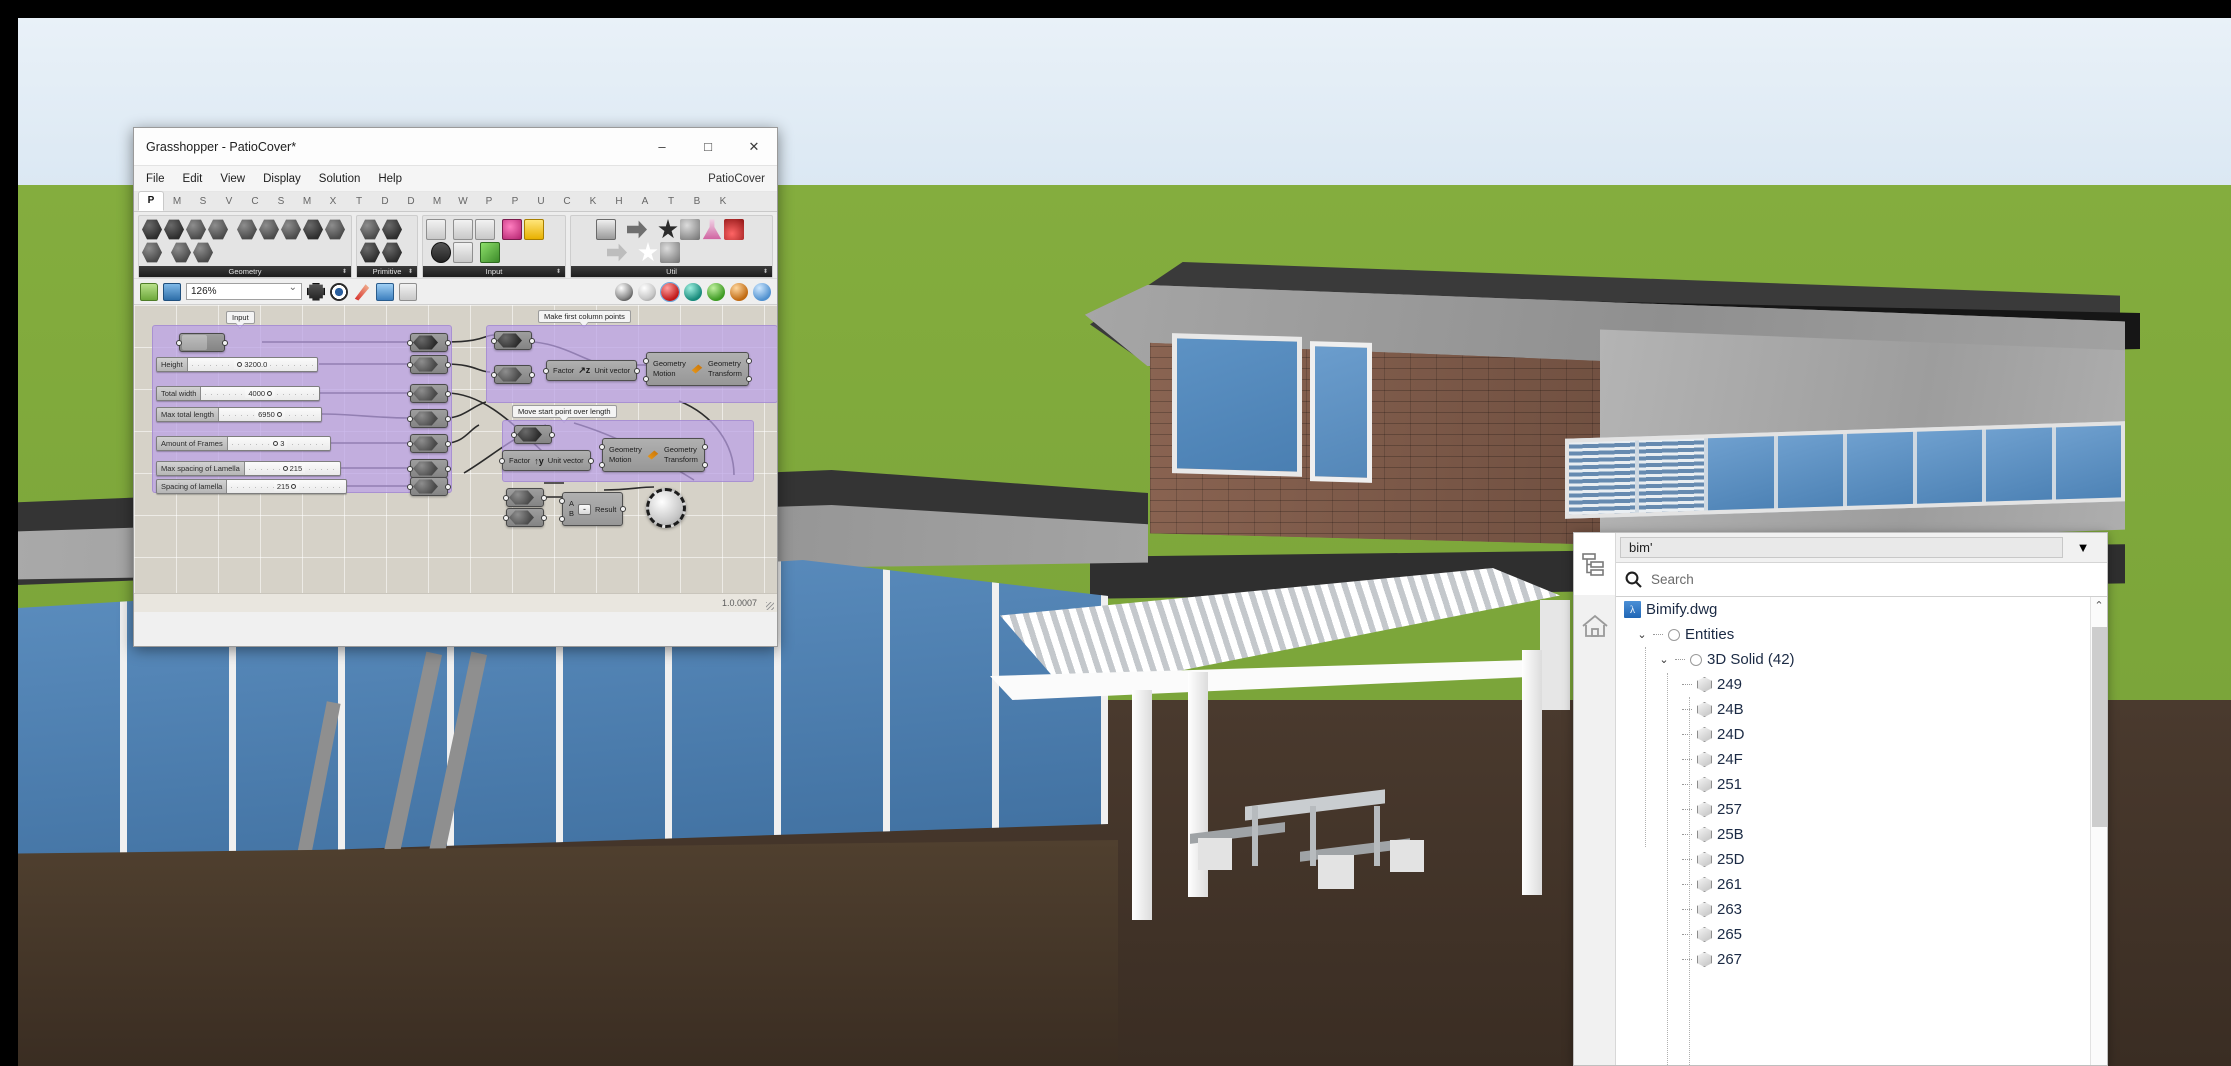 The image size is (2231, 1066). I want to click on tree-node-3d-solid: ⌄ 3D Solid (42), so click(1861, 659).